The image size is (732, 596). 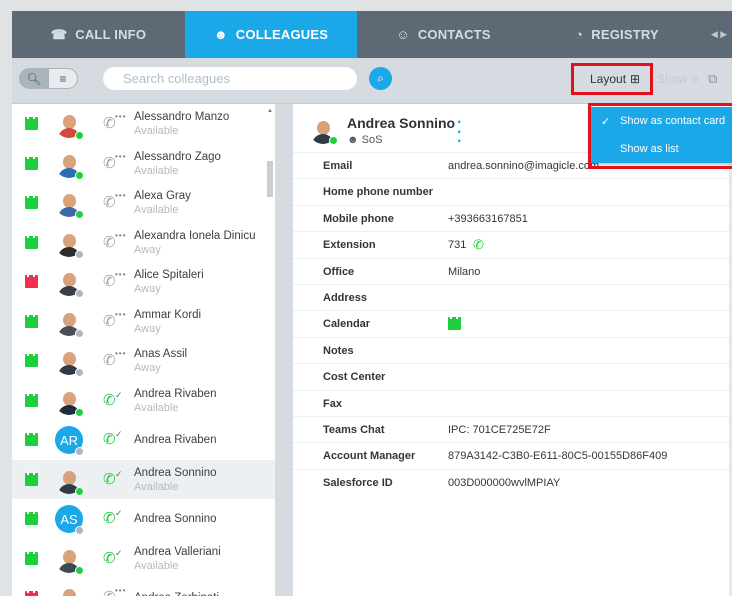 I want to click on more-options-icon: · · ·, so click(x=459, y=132).